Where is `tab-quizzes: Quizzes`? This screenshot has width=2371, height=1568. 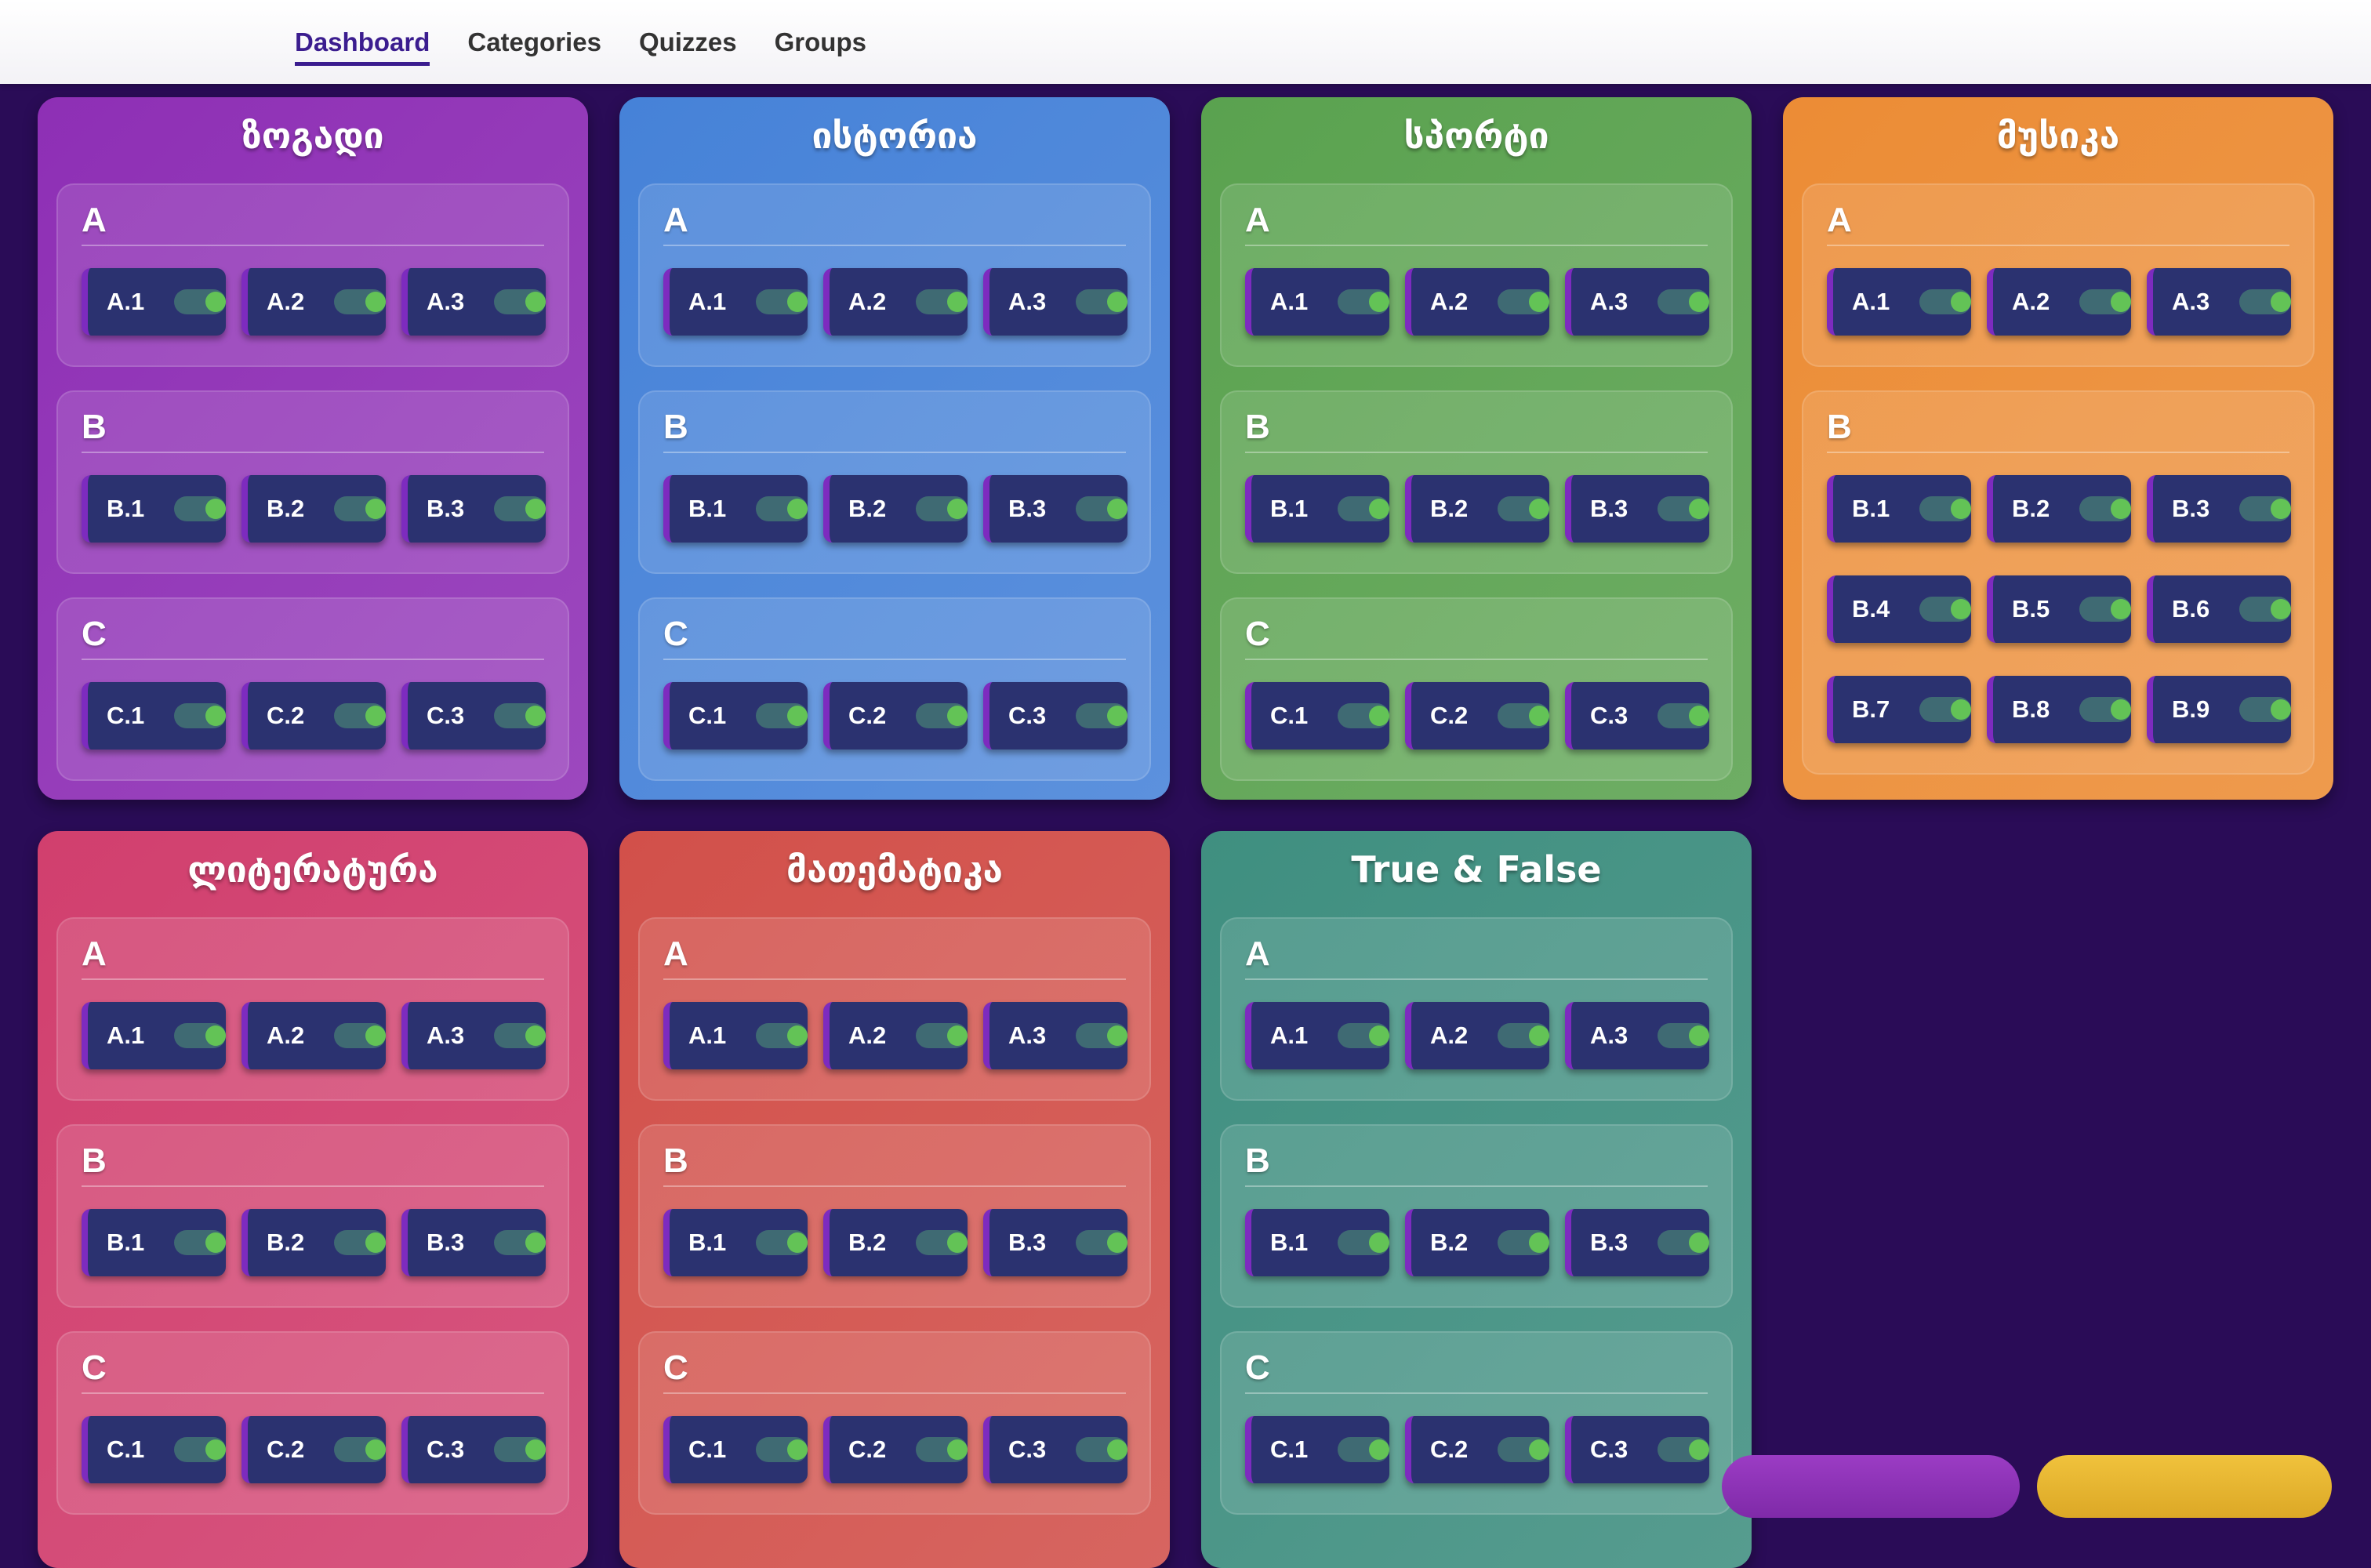 tab-quizzes: Quizzes is located at coordinates (688, 42).